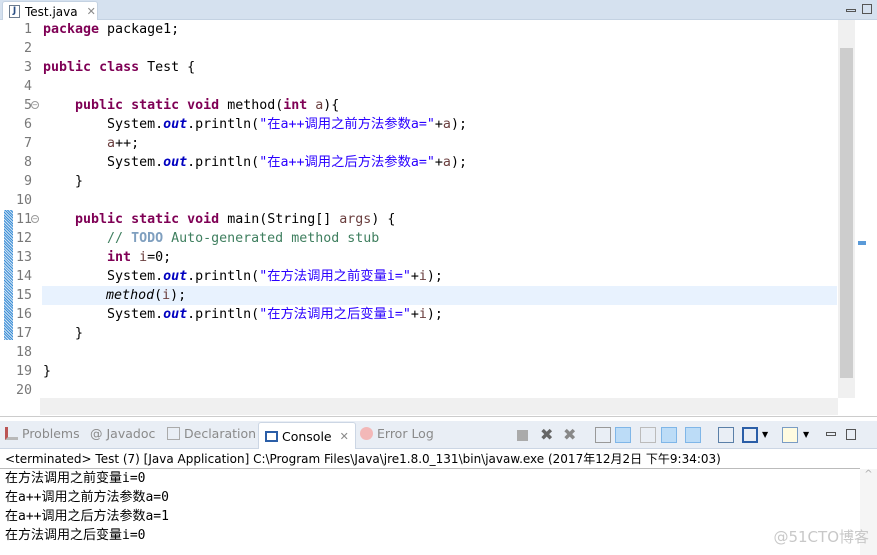 The image size is (877, 555). What do you see at coordinates (648, 435) in the screenshot?
I see `word-wrap-icon` at bounding box center [648, 435].